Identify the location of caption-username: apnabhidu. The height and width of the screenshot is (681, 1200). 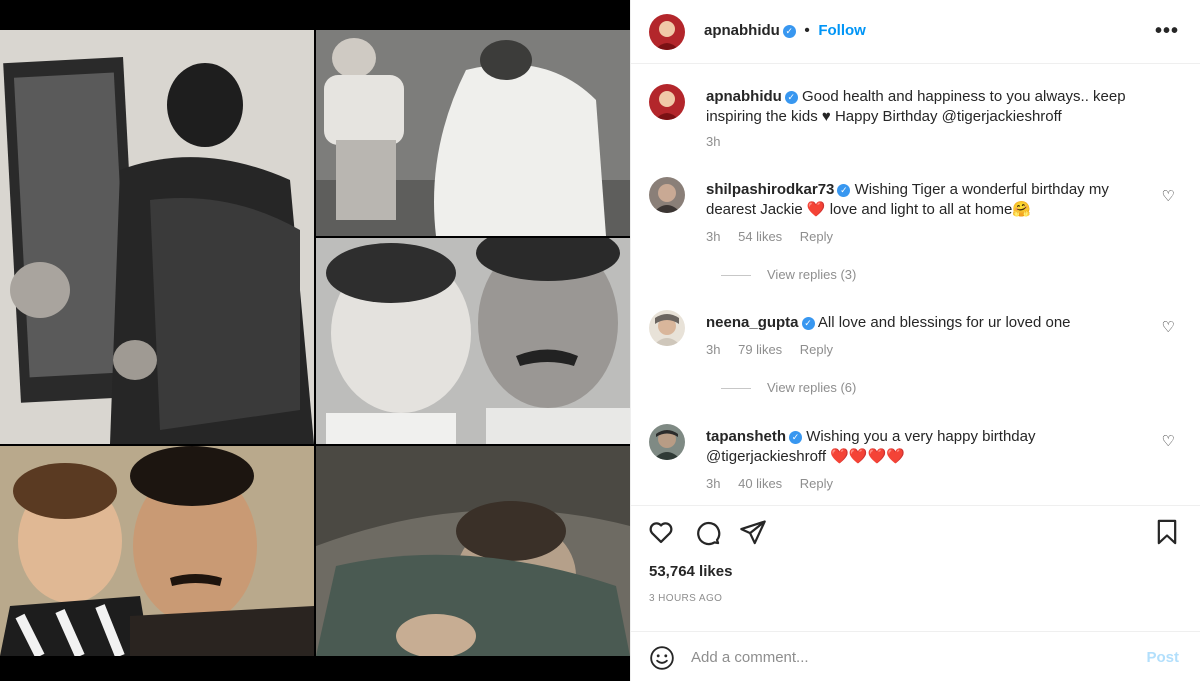
(744, 96).